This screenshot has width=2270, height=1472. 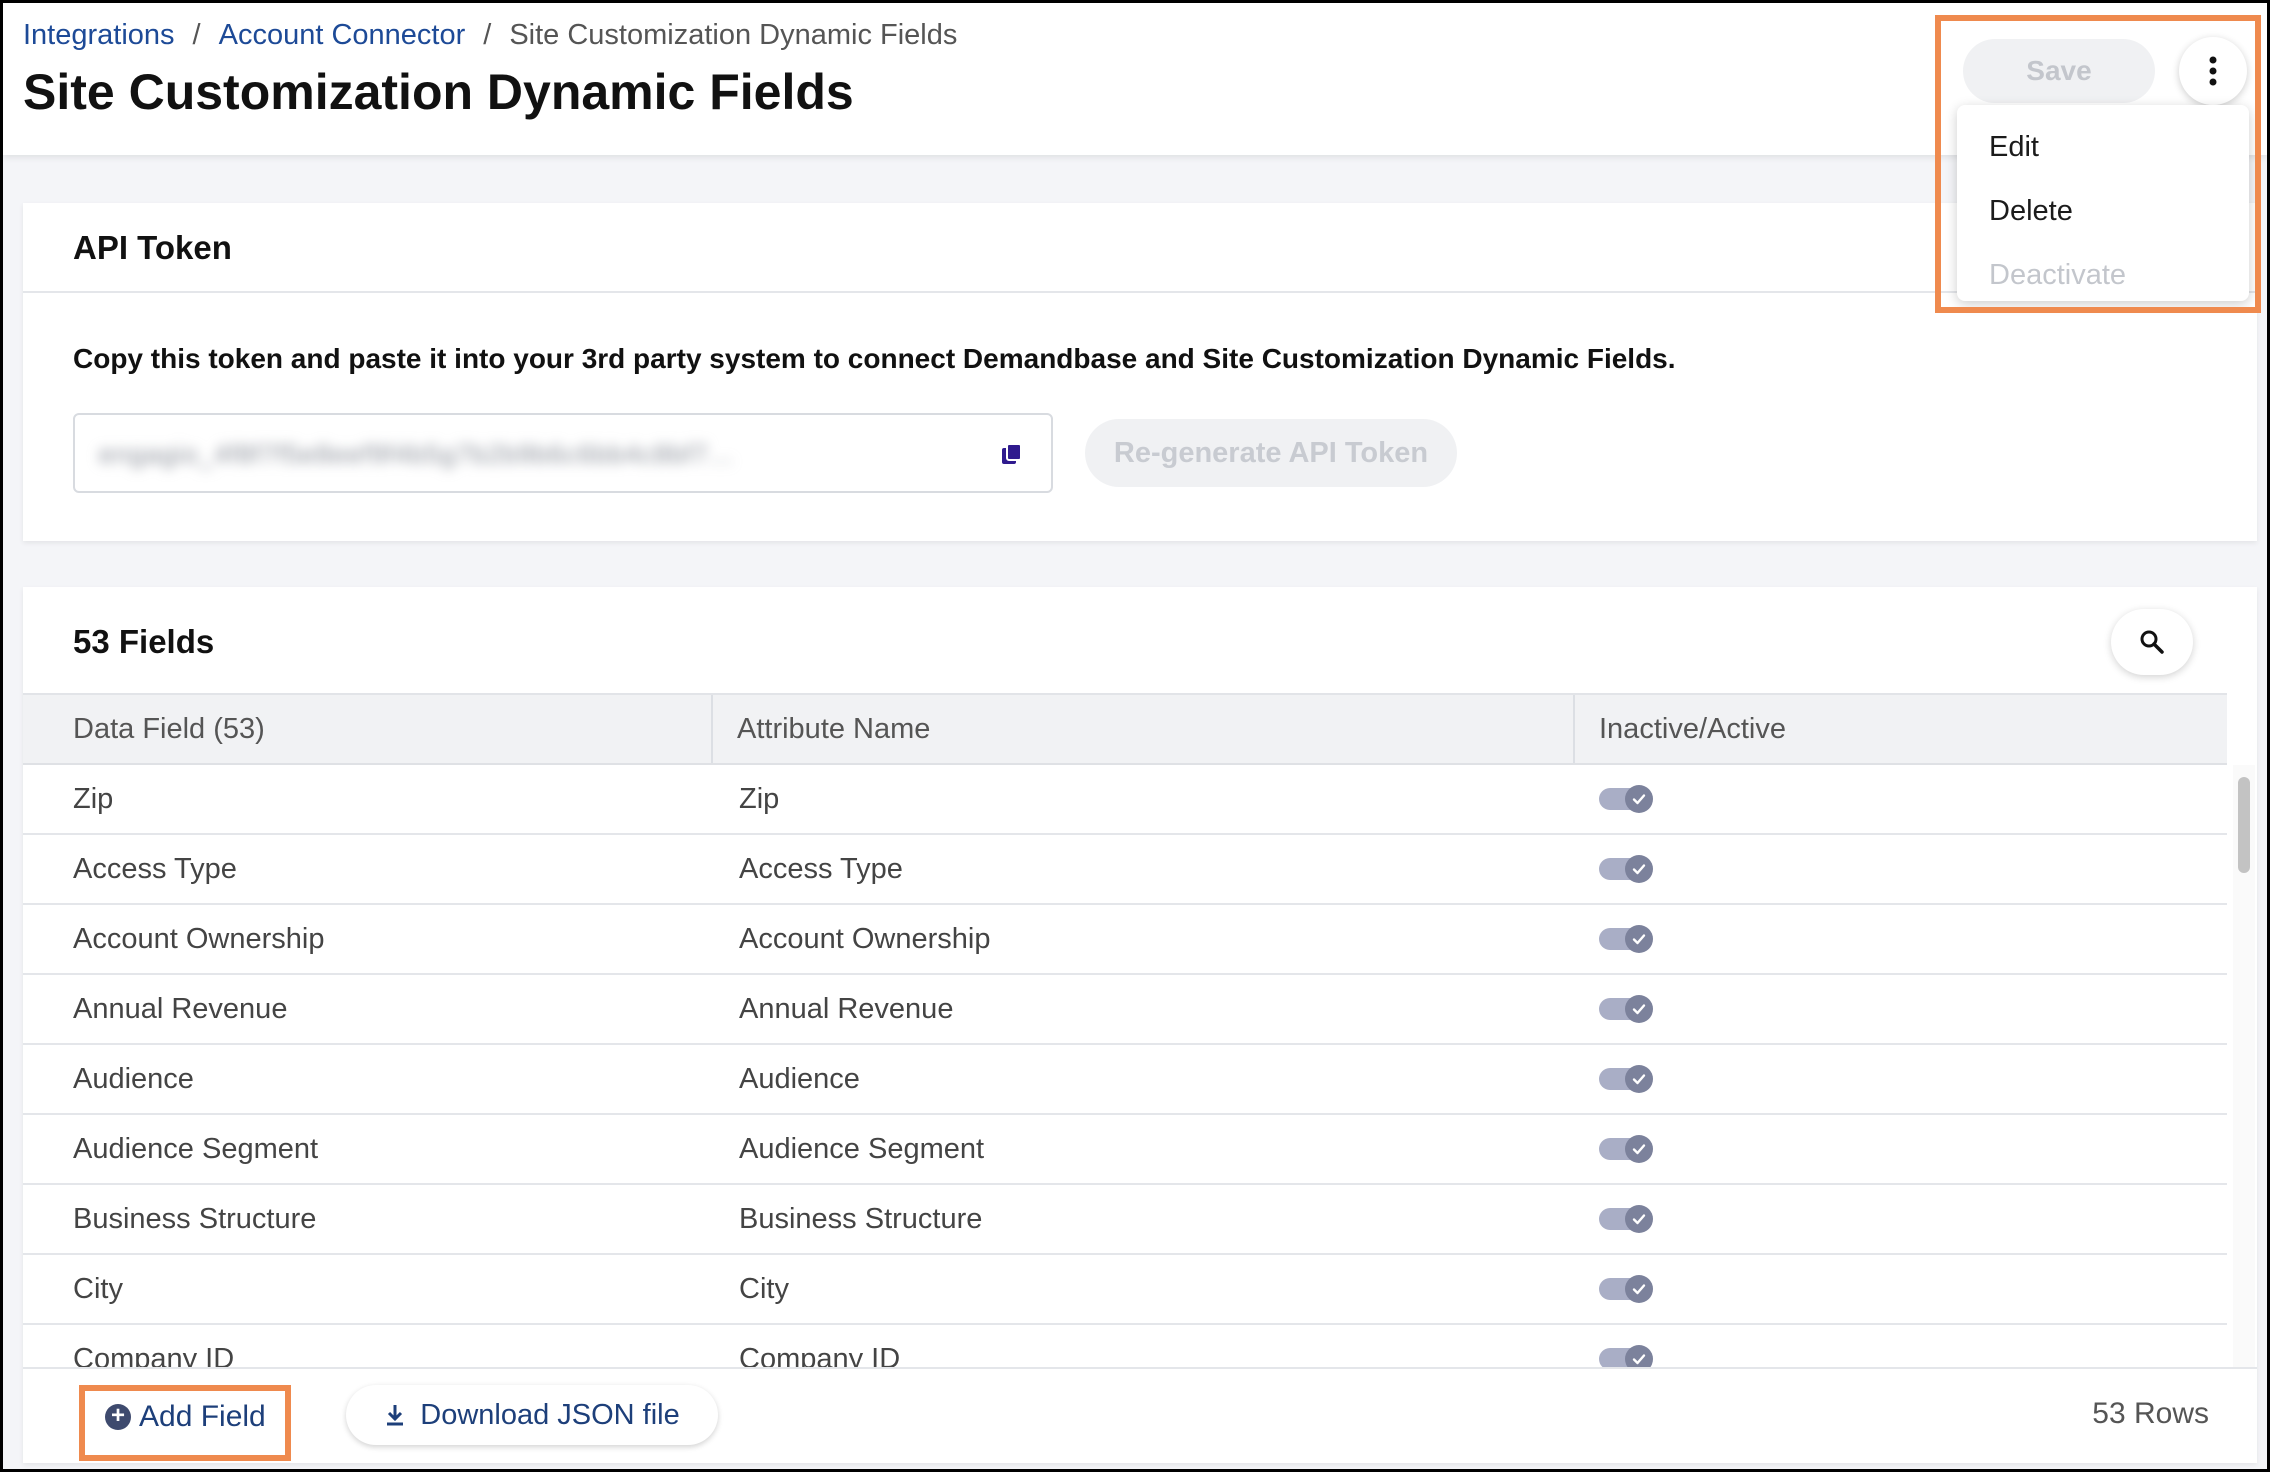 I want to click on more-options-menu: Edit Delete Deactivate, so click(x=2103, y=203).